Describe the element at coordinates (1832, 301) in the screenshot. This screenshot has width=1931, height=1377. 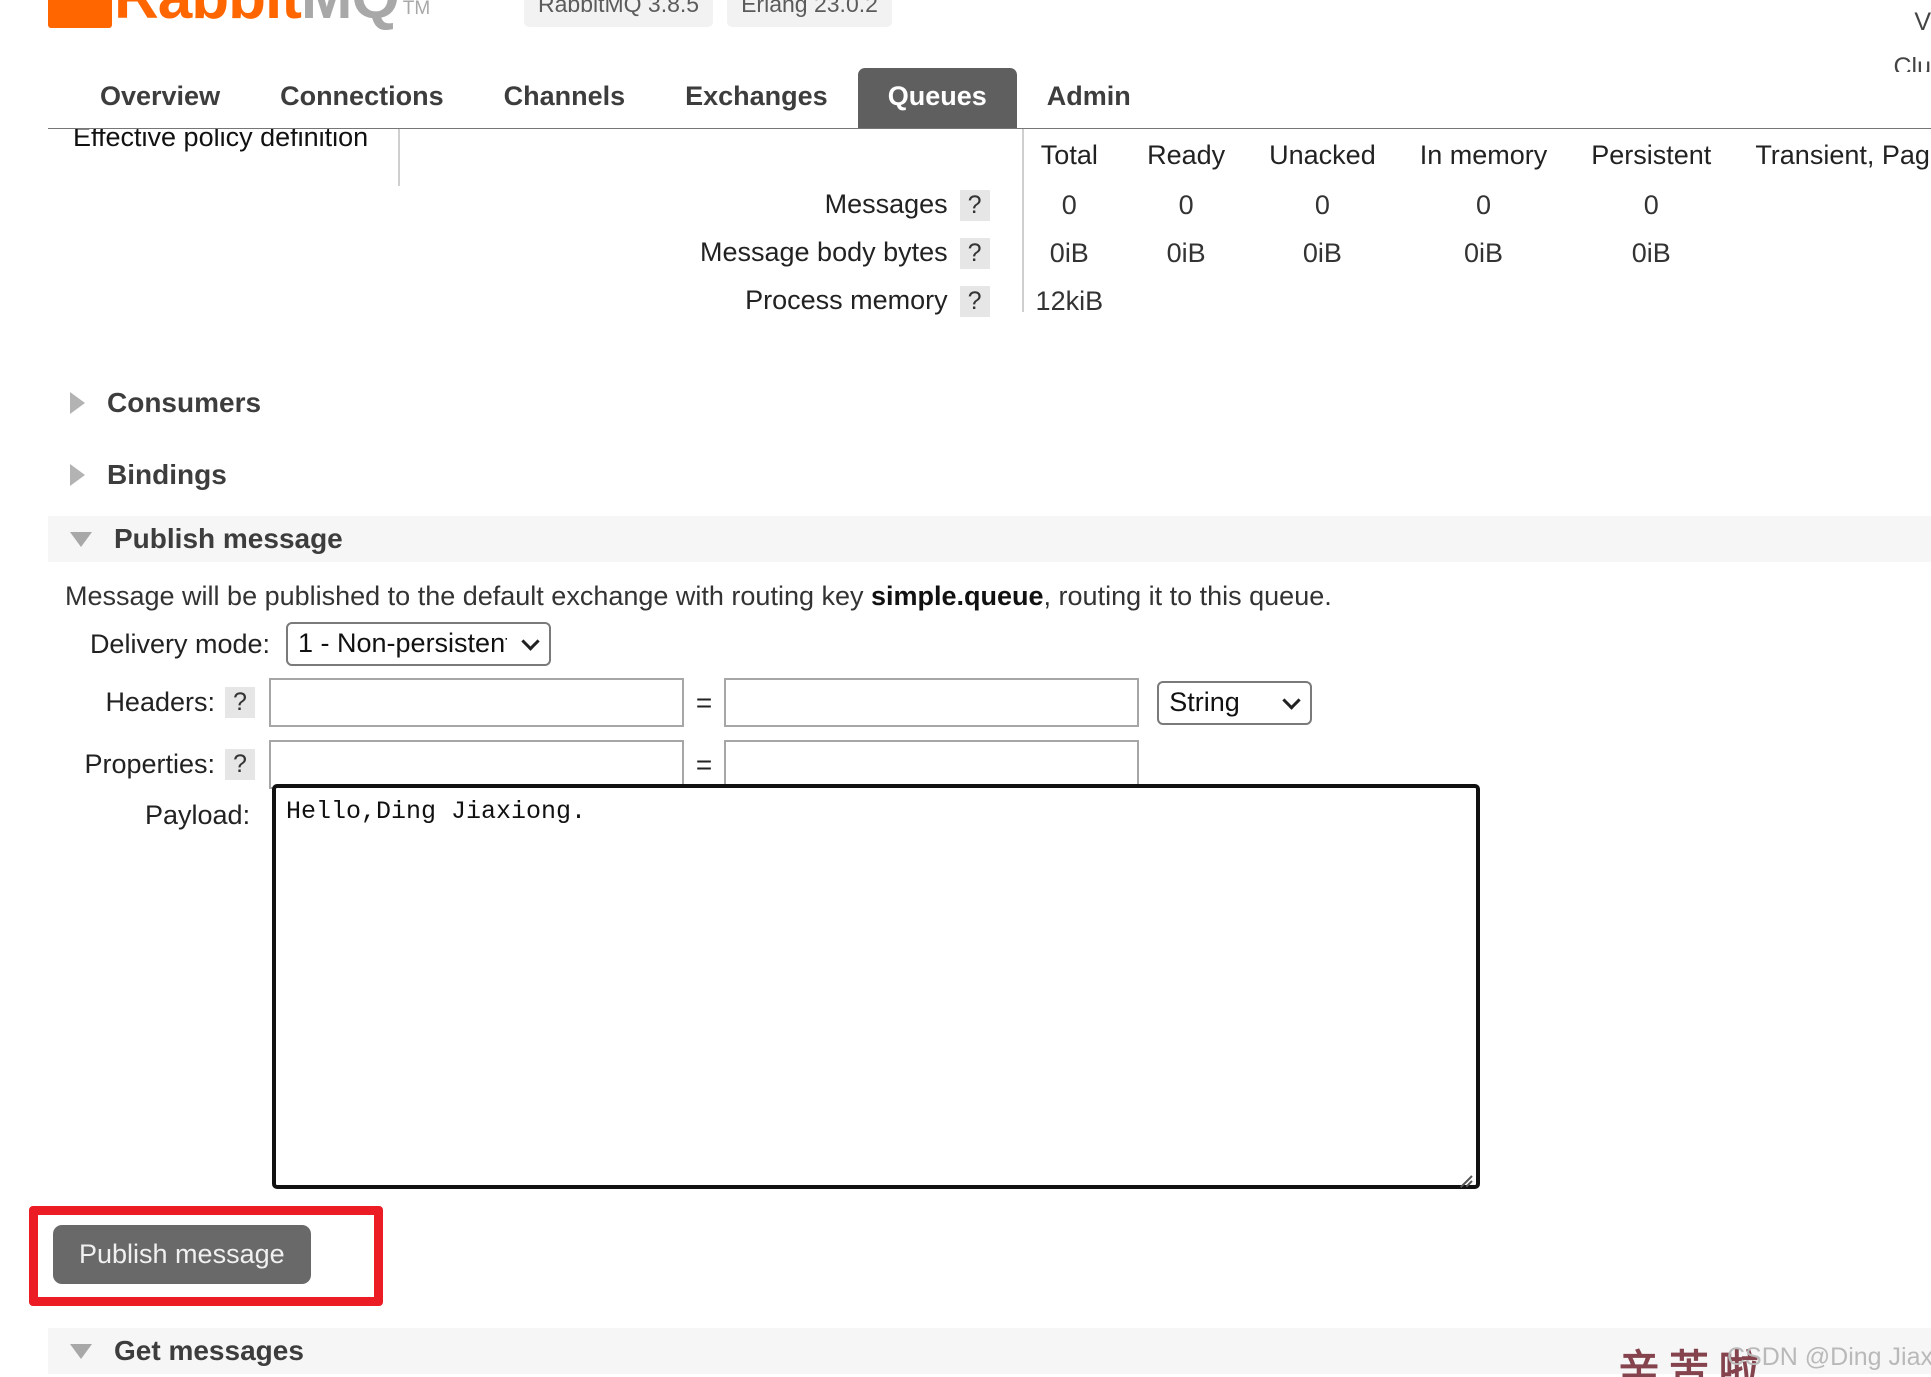
I see `process-memory-transient` at that location.